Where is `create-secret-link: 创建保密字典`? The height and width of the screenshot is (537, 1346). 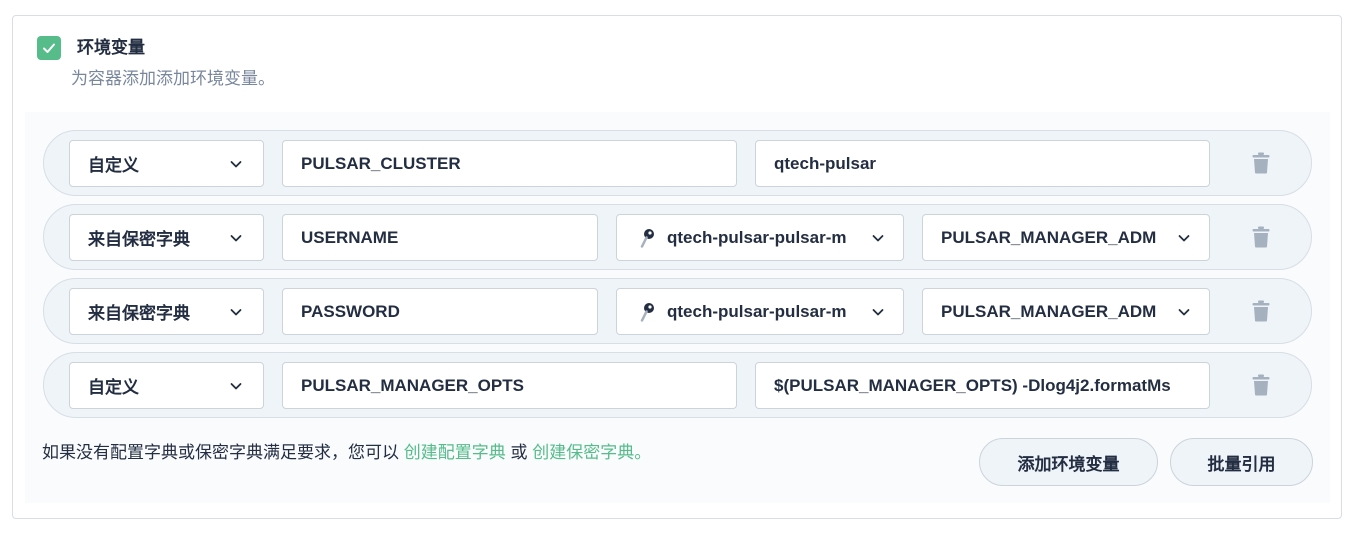
create-secret-link: 创建保密字典 is located at coordinates (583, 452).